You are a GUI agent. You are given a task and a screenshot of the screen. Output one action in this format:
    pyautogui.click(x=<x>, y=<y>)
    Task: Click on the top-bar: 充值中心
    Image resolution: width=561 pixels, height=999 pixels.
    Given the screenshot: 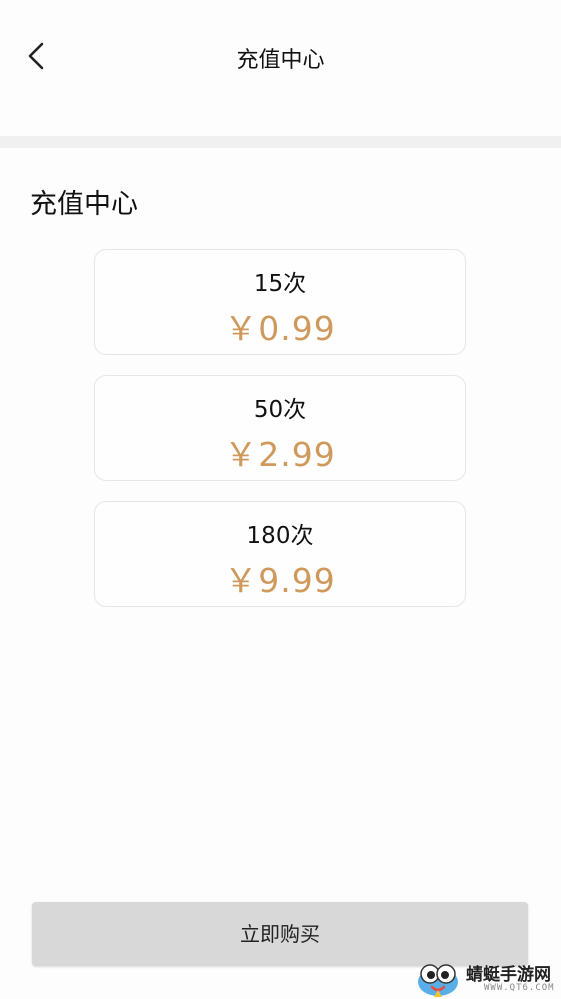 What is the action you would take?
    pyautogui.click(x=280, y=68)
    